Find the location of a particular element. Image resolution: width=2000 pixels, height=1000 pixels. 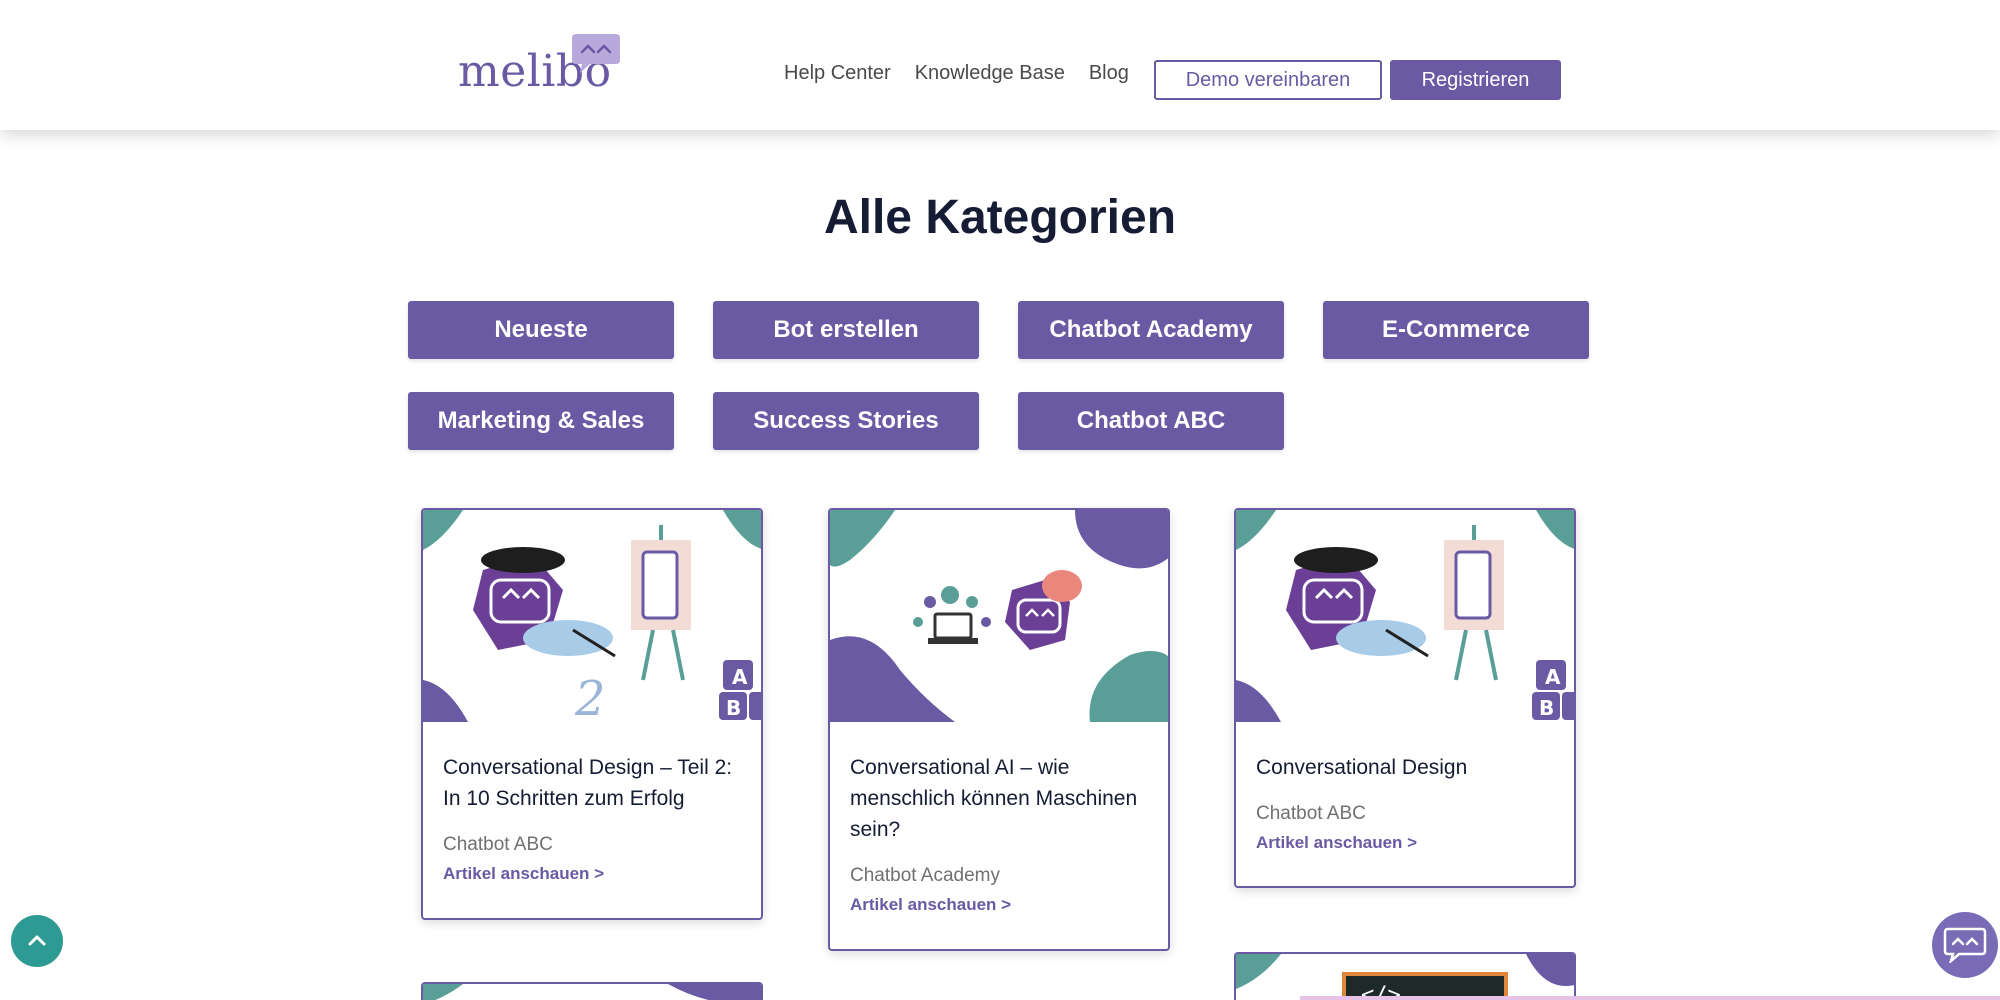

ai-illustration is located at coordinates (999, 616).